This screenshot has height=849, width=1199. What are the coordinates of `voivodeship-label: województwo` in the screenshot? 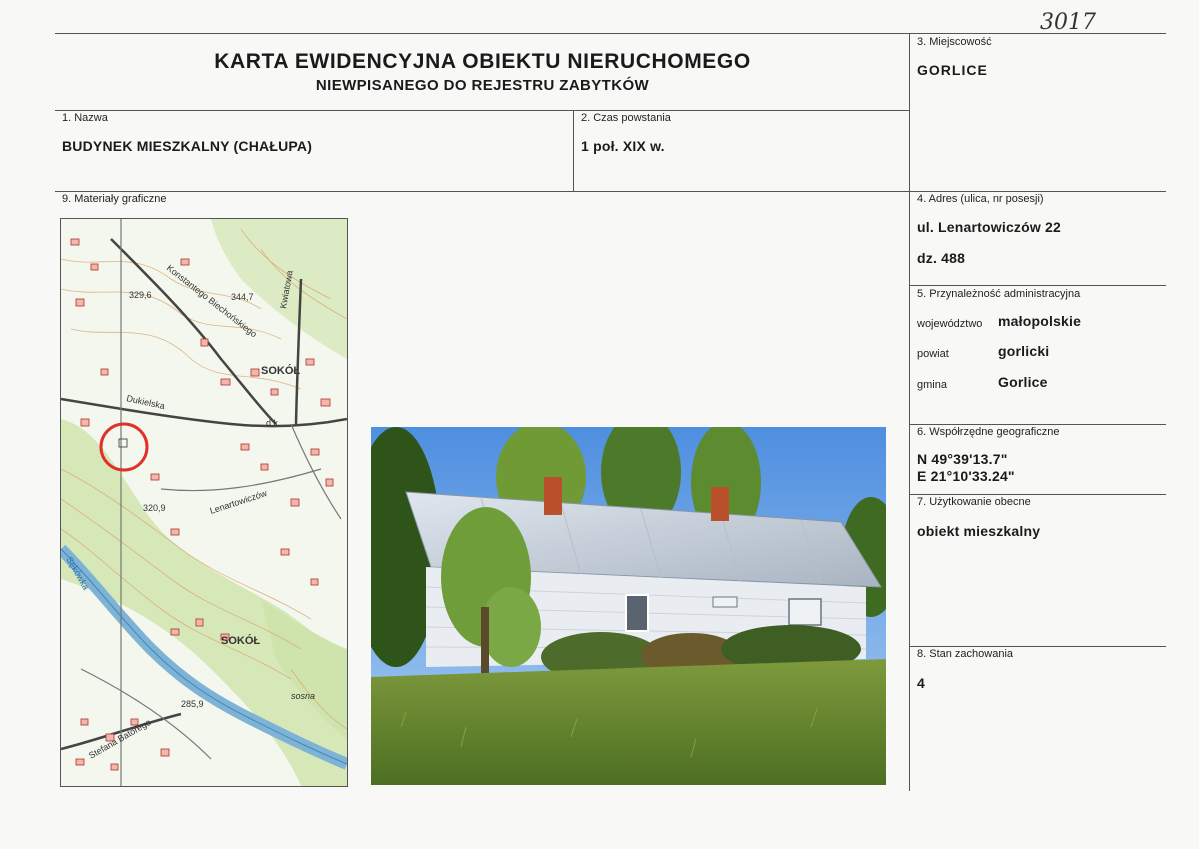 It's located at (950, 324).